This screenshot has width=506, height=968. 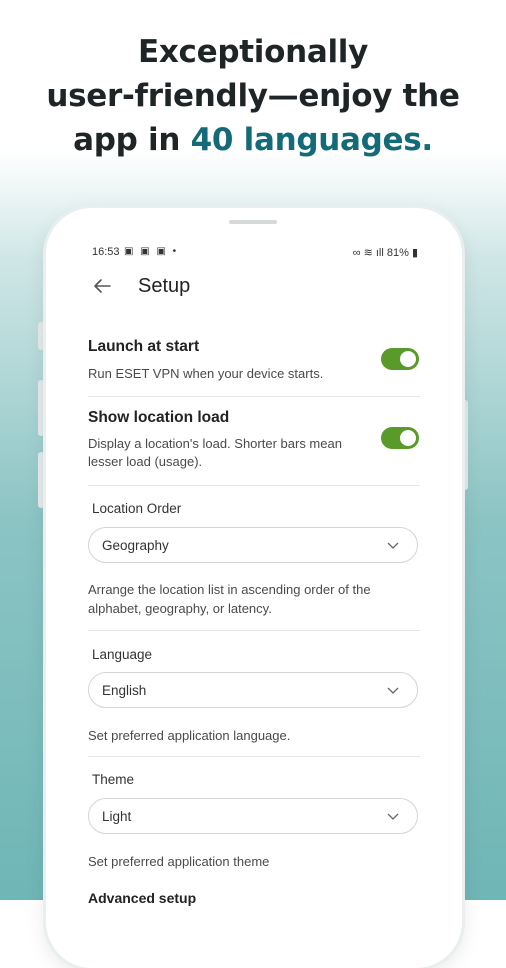 What do you see at coordinates (312, 140) in the screenshot?
I see `headline-accent: 40 languages.` at bounding box center [312, 140].